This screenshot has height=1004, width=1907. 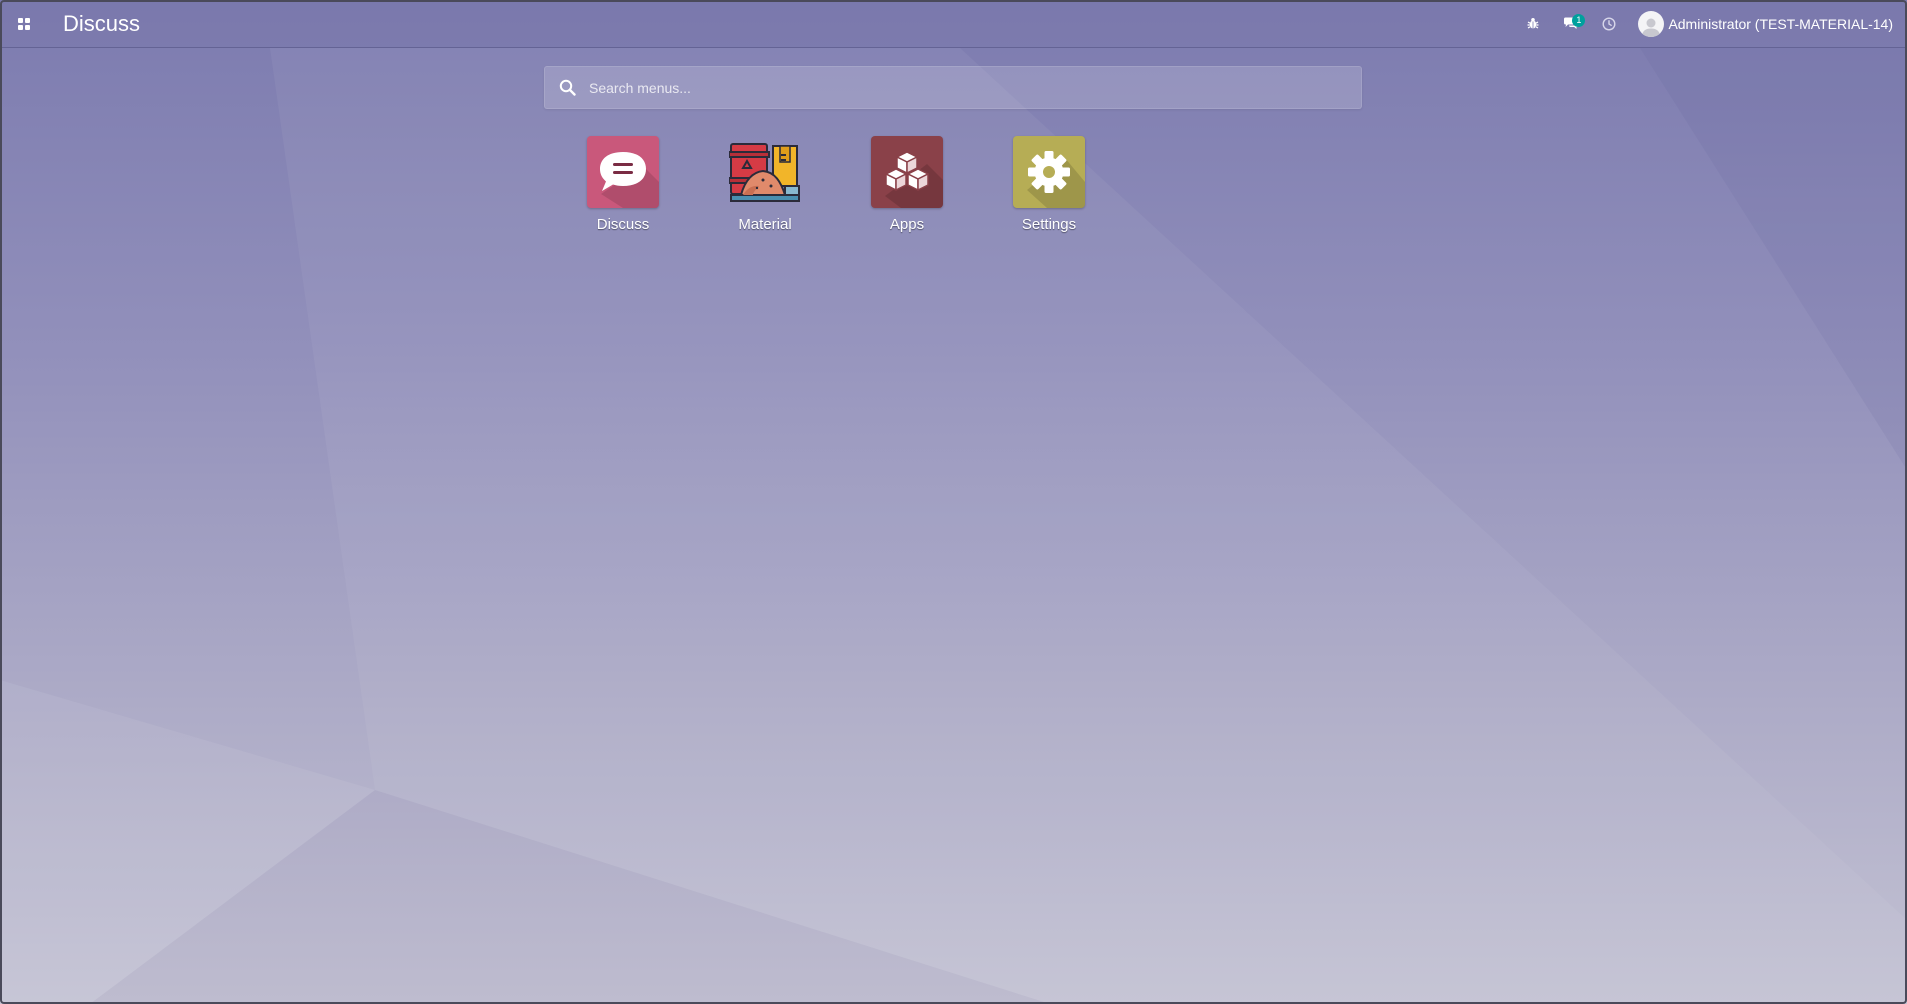 I want to click on systray: 1 Administrator (TEST-MATERIAL-14), so click(x=1710, y=24).